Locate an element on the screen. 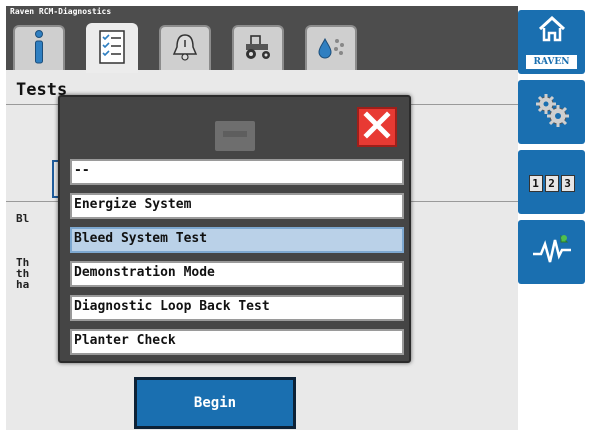 The height and width of the screenshot is (434, 589). numpad-digit: 1 is located at coordinates (535, 183).